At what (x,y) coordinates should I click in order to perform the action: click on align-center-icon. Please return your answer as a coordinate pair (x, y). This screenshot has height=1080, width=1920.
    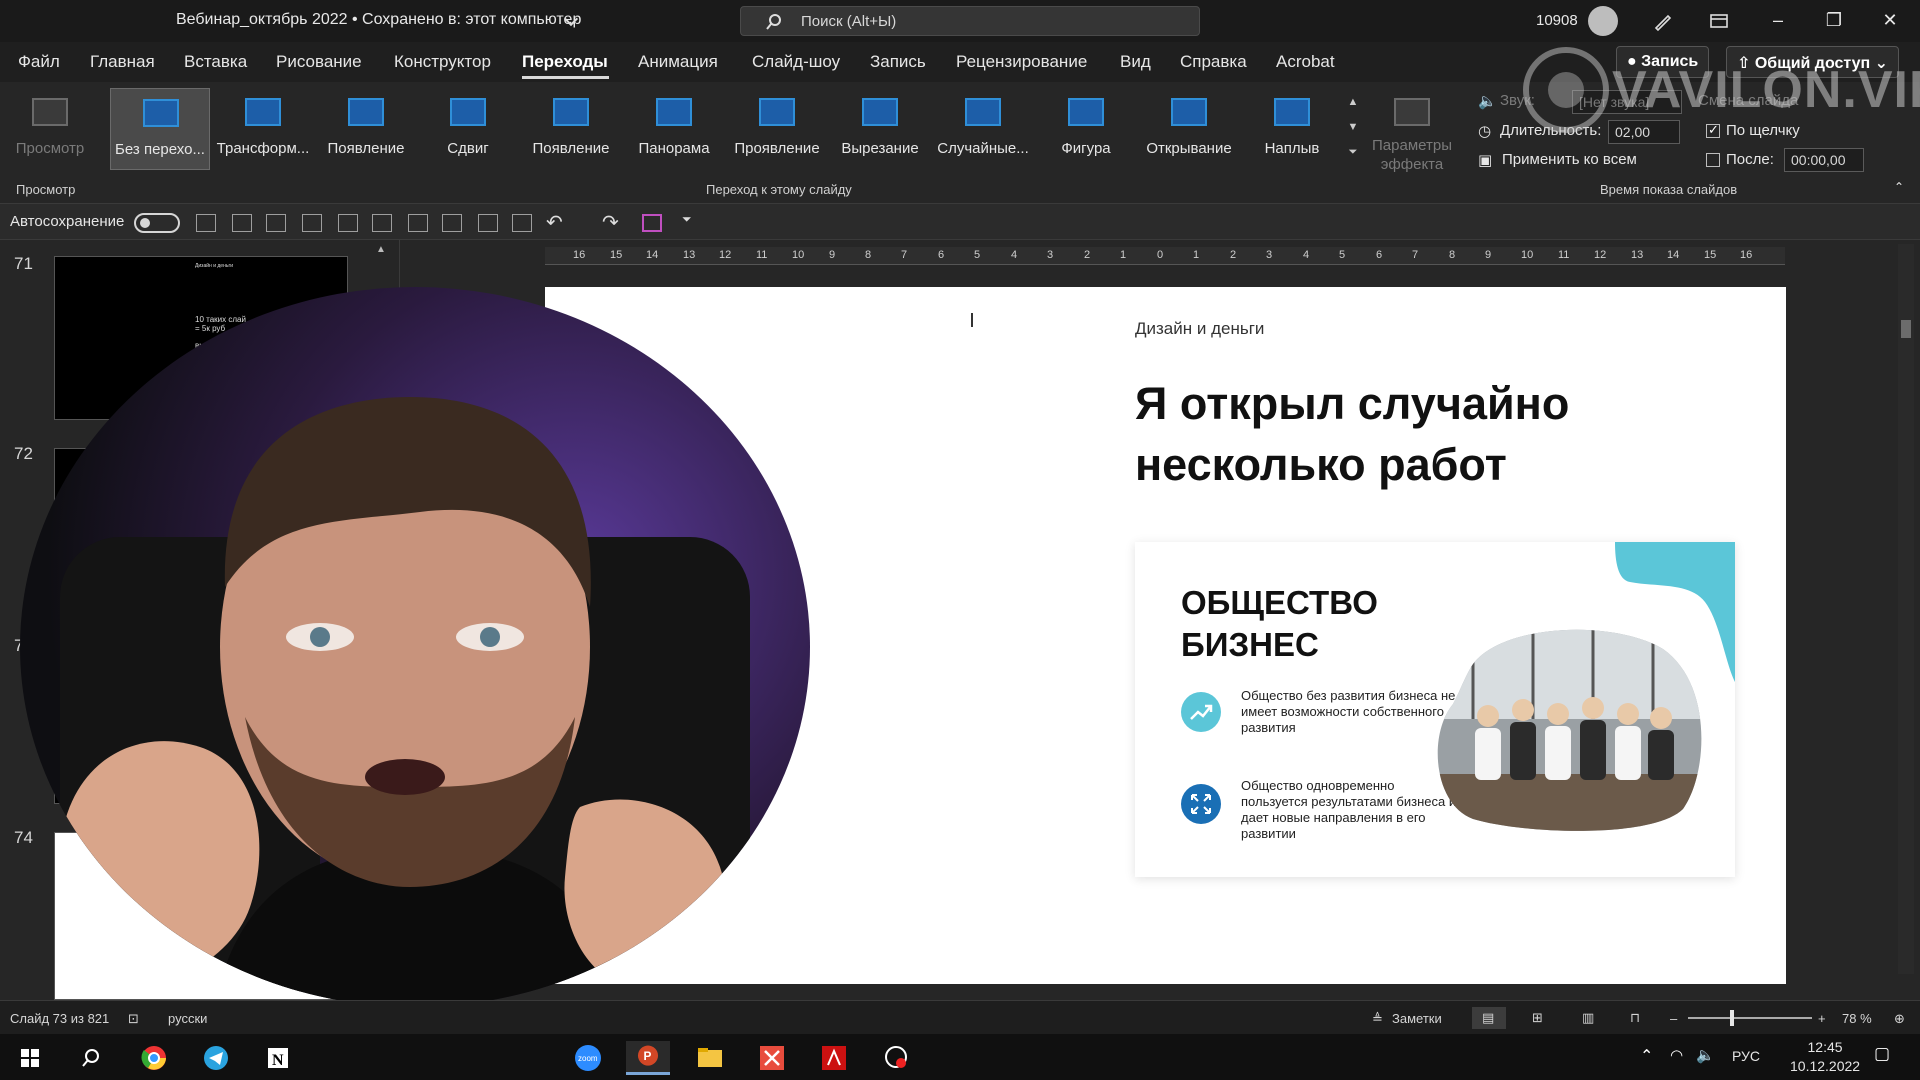
    Looking at the image, I should click on (452, 223).